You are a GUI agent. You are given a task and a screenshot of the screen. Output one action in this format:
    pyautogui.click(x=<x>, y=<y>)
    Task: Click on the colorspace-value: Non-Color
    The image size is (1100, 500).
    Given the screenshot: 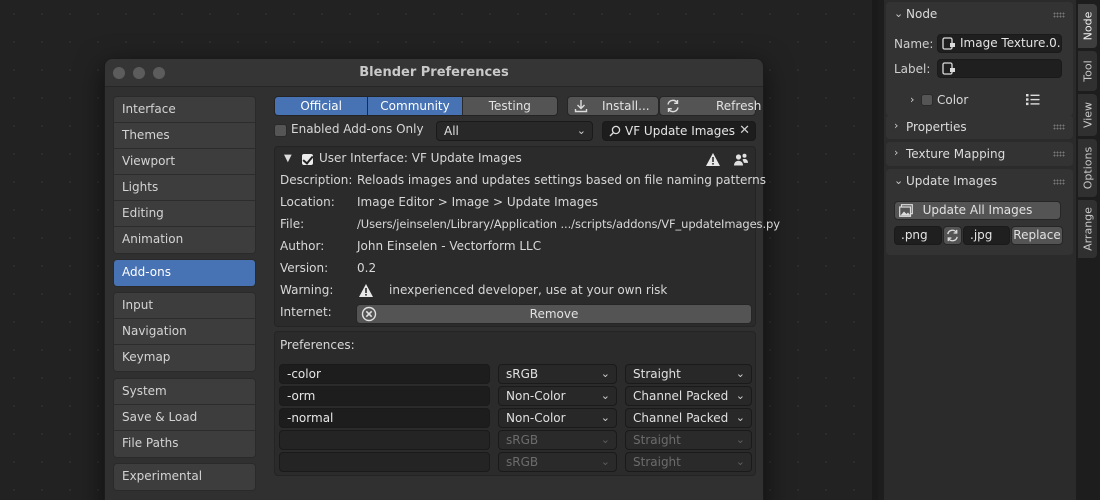 What is the action you would take?
    pyautogui.click(x=536, y=396)
    